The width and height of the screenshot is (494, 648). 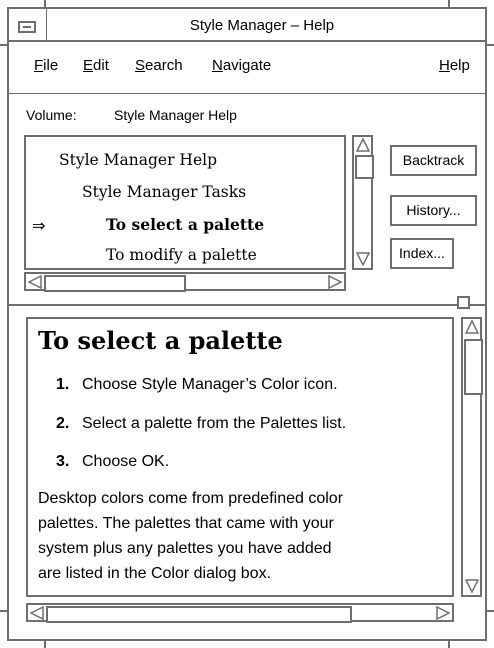 What do you see at coordinates (138, 160) in the screenshot?
I see `topic-item: Style Manager Help` at bounding box center [138, 160].